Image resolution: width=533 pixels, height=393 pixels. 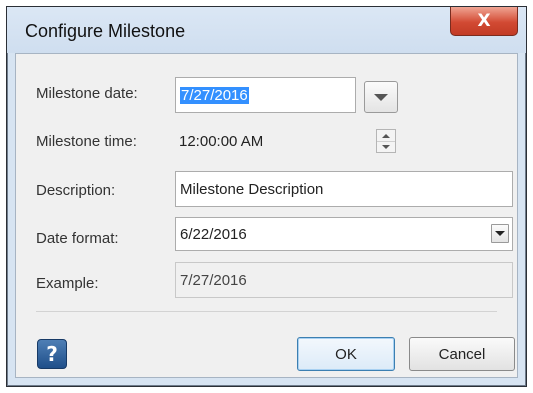 I want to click on milestone-date-field: 7/27/2016, so click(x=265, y=95).